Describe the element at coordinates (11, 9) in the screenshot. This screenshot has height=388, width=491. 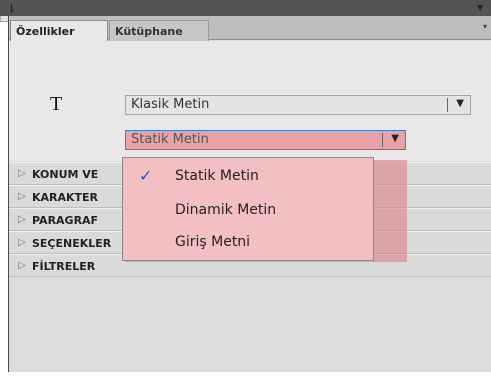
I see `text-orientation-icon: ⇂` at that location.